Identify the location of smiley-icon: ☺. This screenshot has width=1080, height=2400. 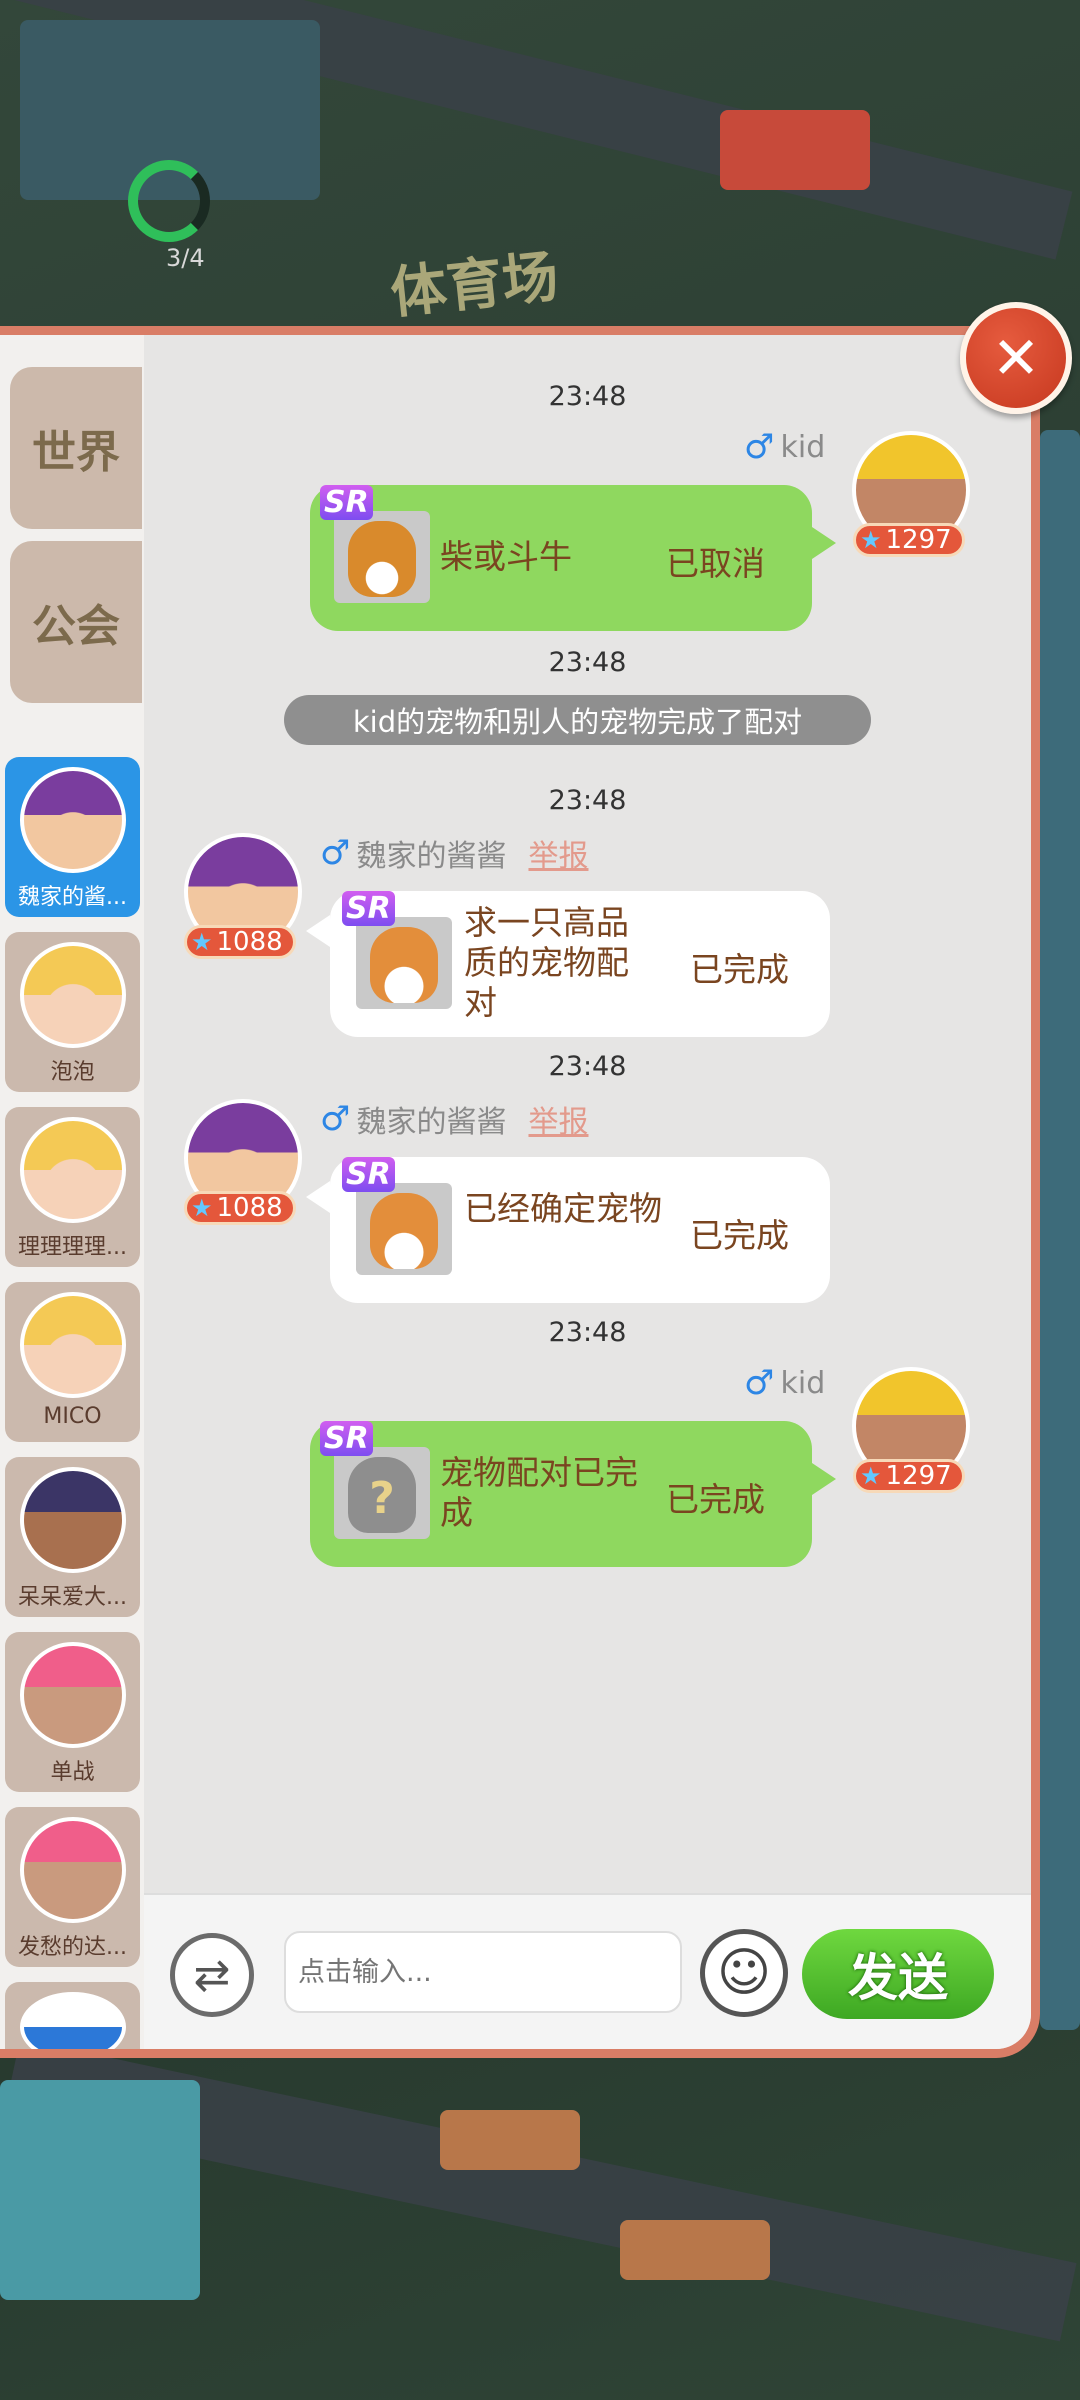
(744, 1973).